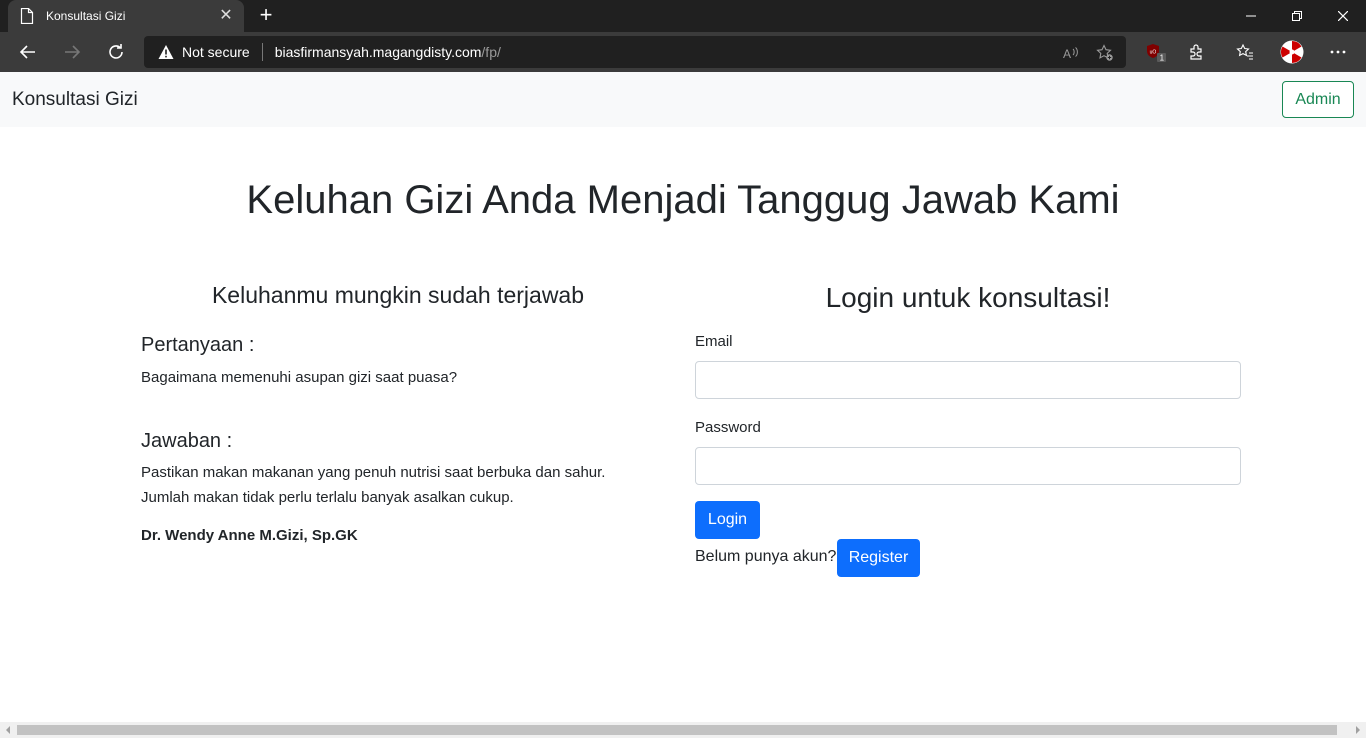 This screenshot has height=738, width=1366. I want to click on answer-label: Jawaban :, so click(187, 441).